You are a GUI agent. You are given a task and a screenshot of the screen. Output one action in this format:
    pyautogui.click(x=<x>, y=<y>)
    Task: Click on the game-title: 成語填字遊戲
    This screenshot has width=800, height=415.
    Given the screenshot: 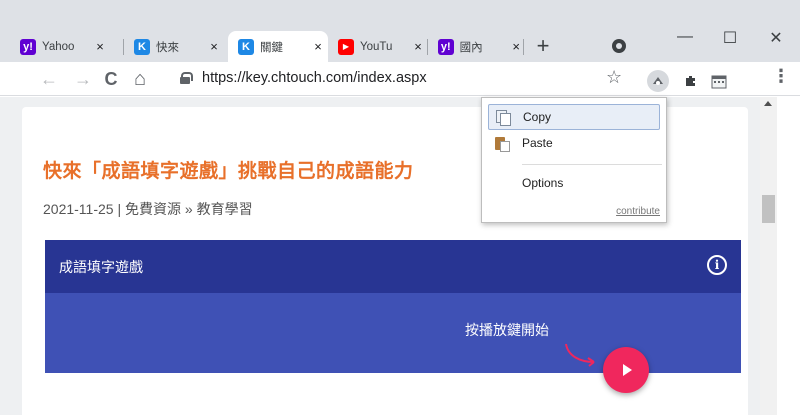 What is the action you would take?
    pyautogui.click(x=101, y=267)
    